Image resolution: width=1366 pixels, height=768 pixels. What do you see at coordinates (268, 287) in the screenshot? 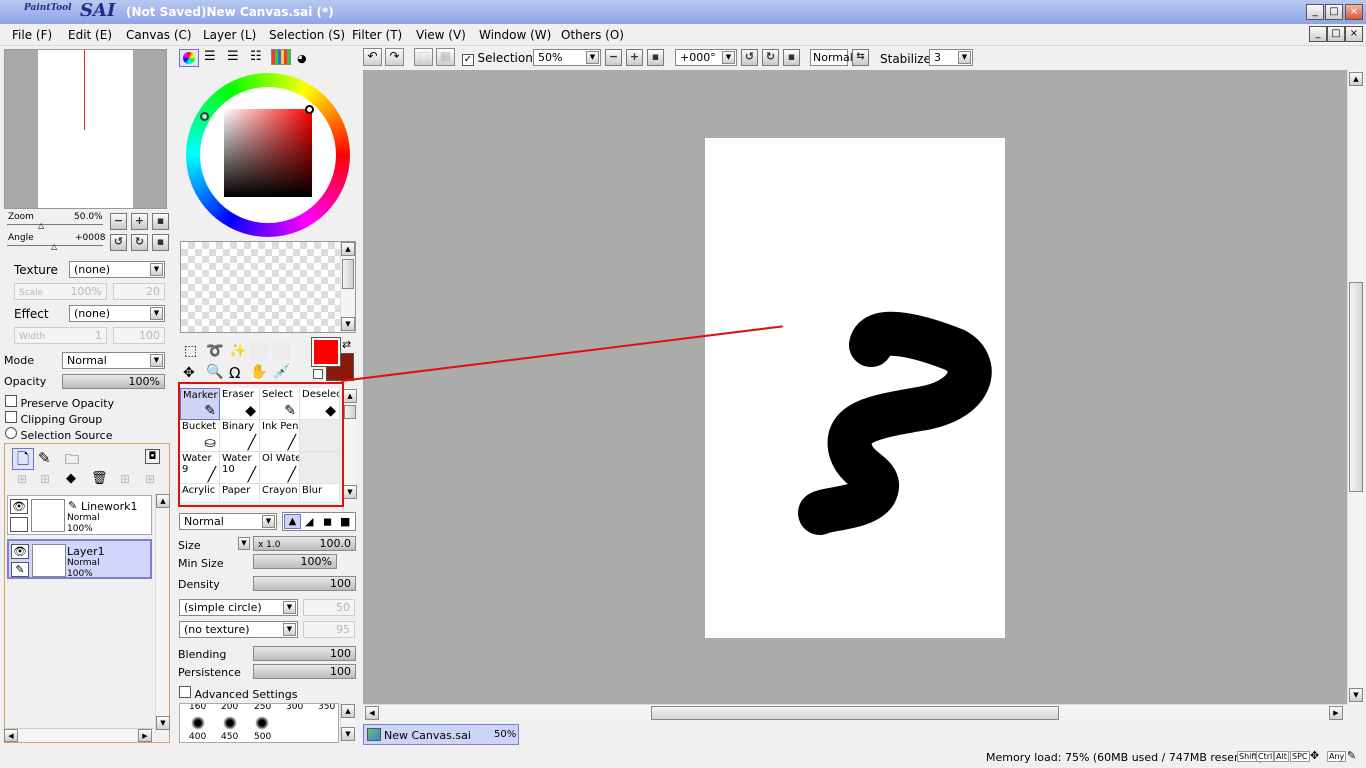
I see `scratchpad-area` at bounding box center [268, 287].